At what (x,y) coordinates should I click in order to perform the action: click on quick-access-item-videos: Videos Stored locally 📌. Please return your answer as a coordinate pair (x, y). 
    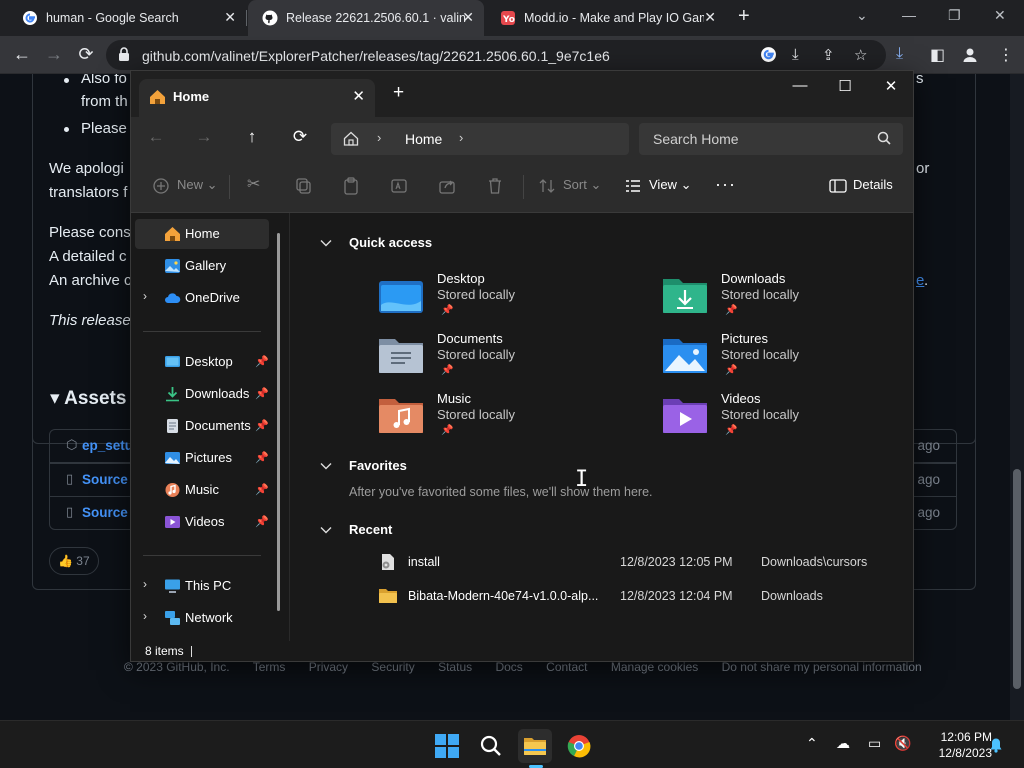
    Looking at the image, I should click on (788, 418).